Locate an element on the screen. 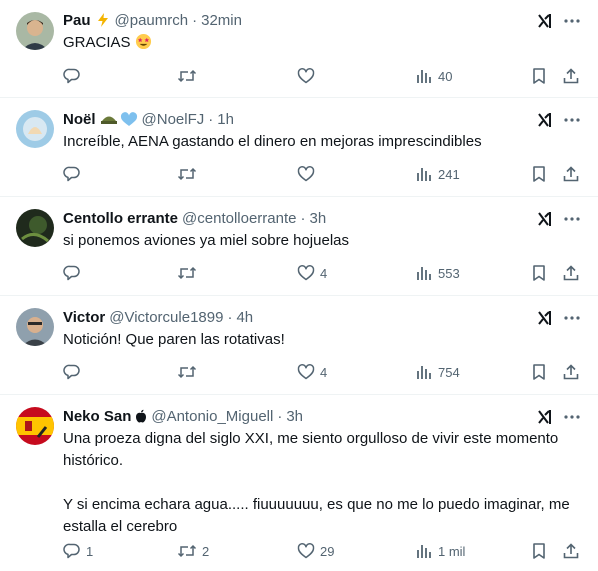  retweet-button: 2 is located at coordinates (193, 551).